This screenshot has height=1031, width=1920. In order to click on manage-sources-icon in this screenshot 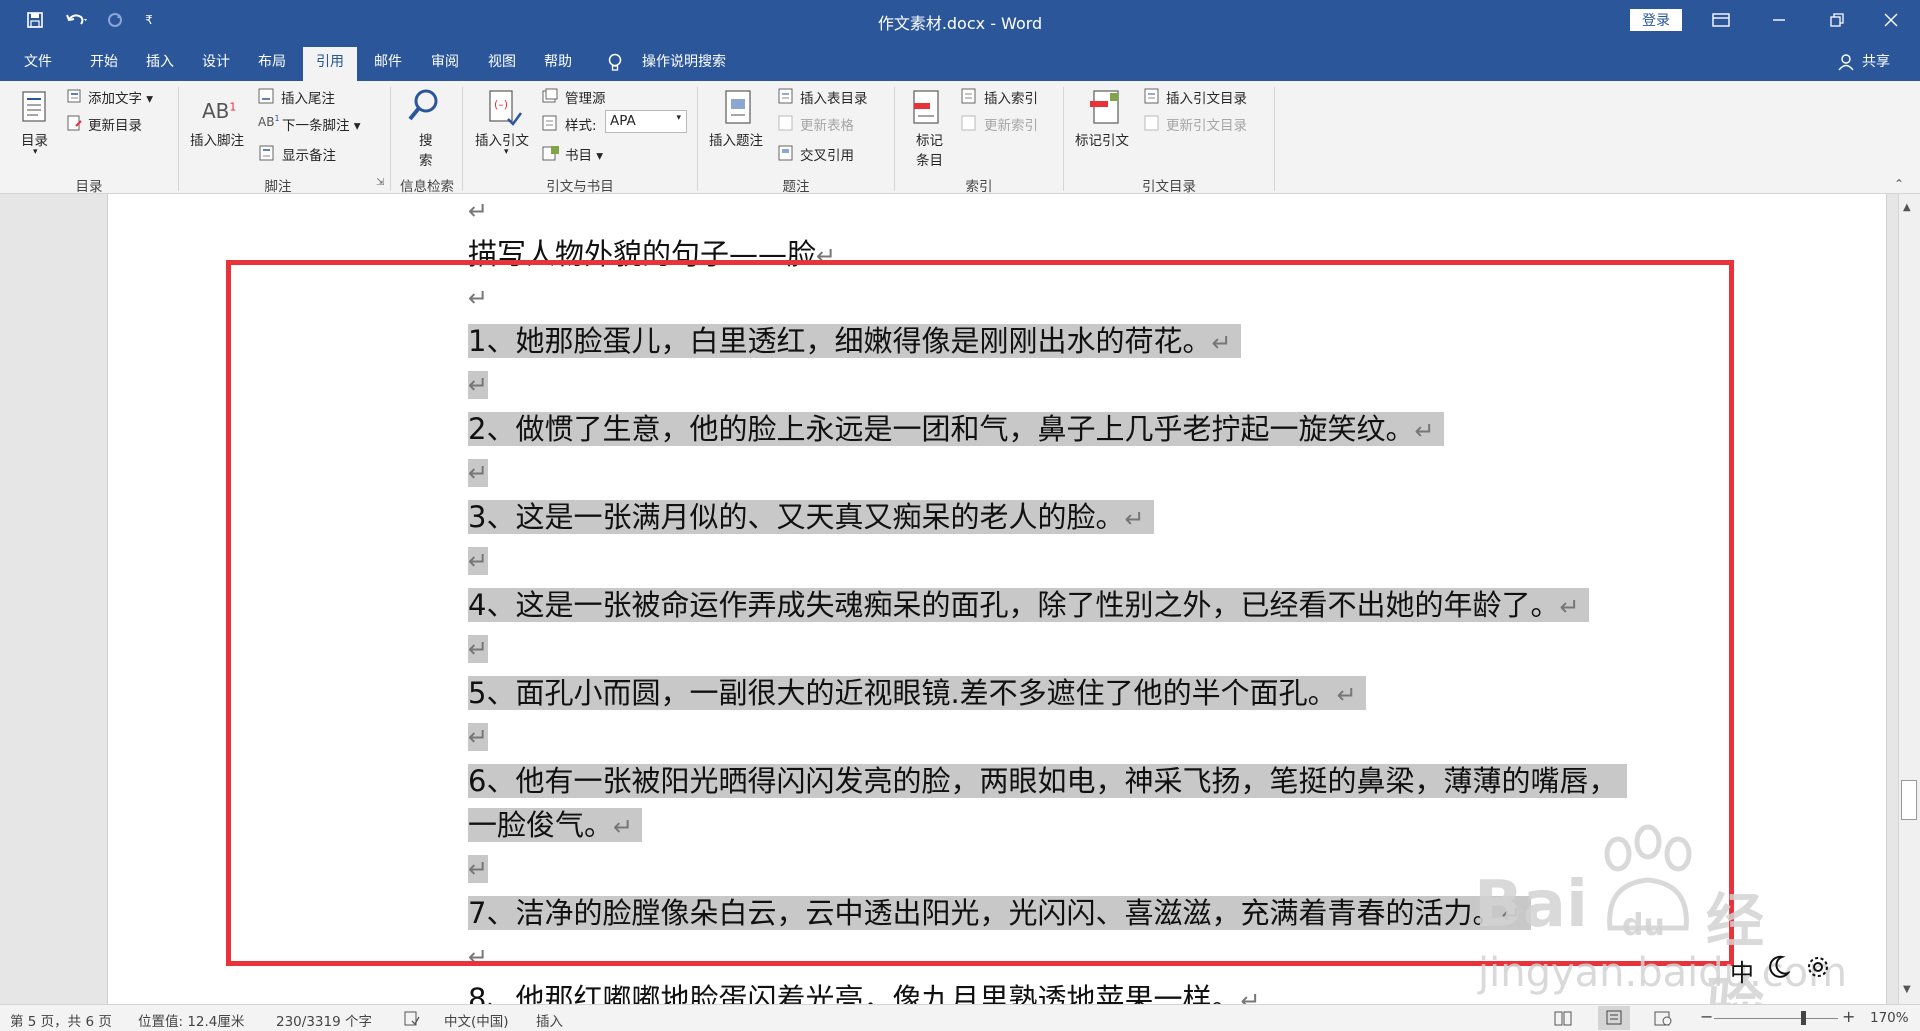, I will do `click(550, 95)`.